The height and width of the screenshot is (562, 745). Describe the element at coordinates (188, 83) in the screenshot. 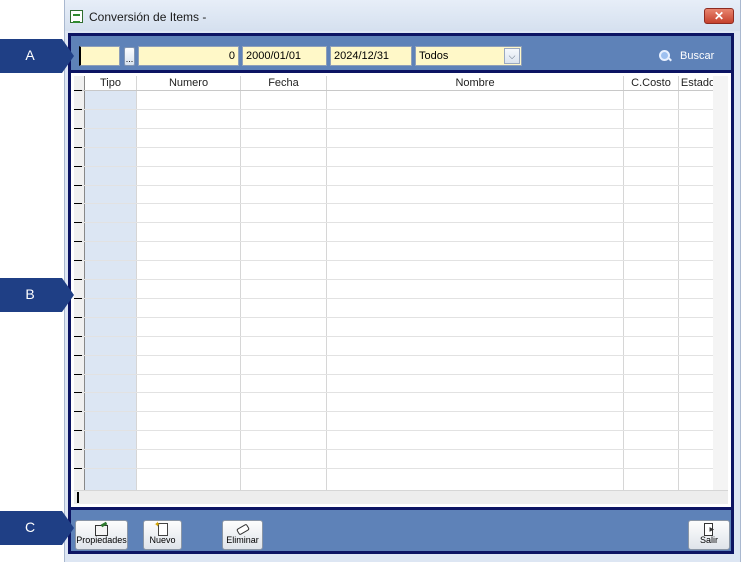

I see `column-header-numero: Numero` at that location.